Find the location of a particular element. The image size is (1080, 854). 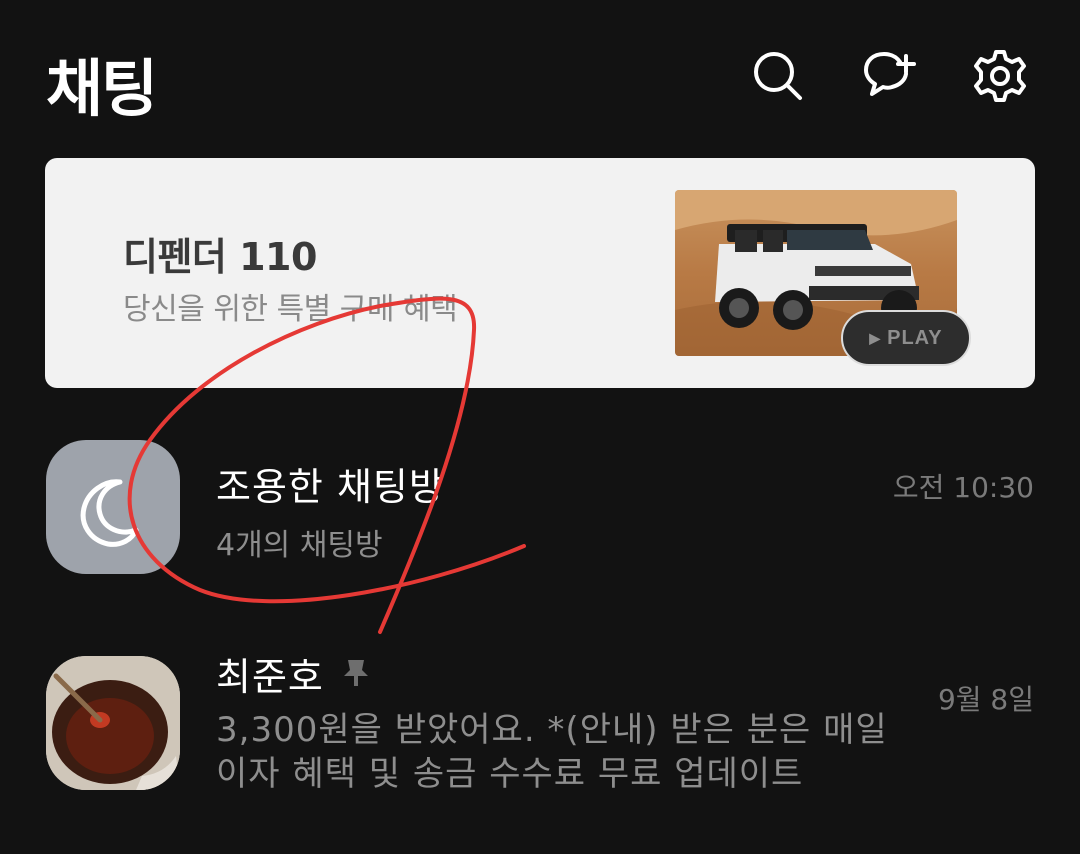

chat-message-line1: 3,300원을 받았어요. *(안내) 받은 분은 매일 is located at coordinates (552, 730).